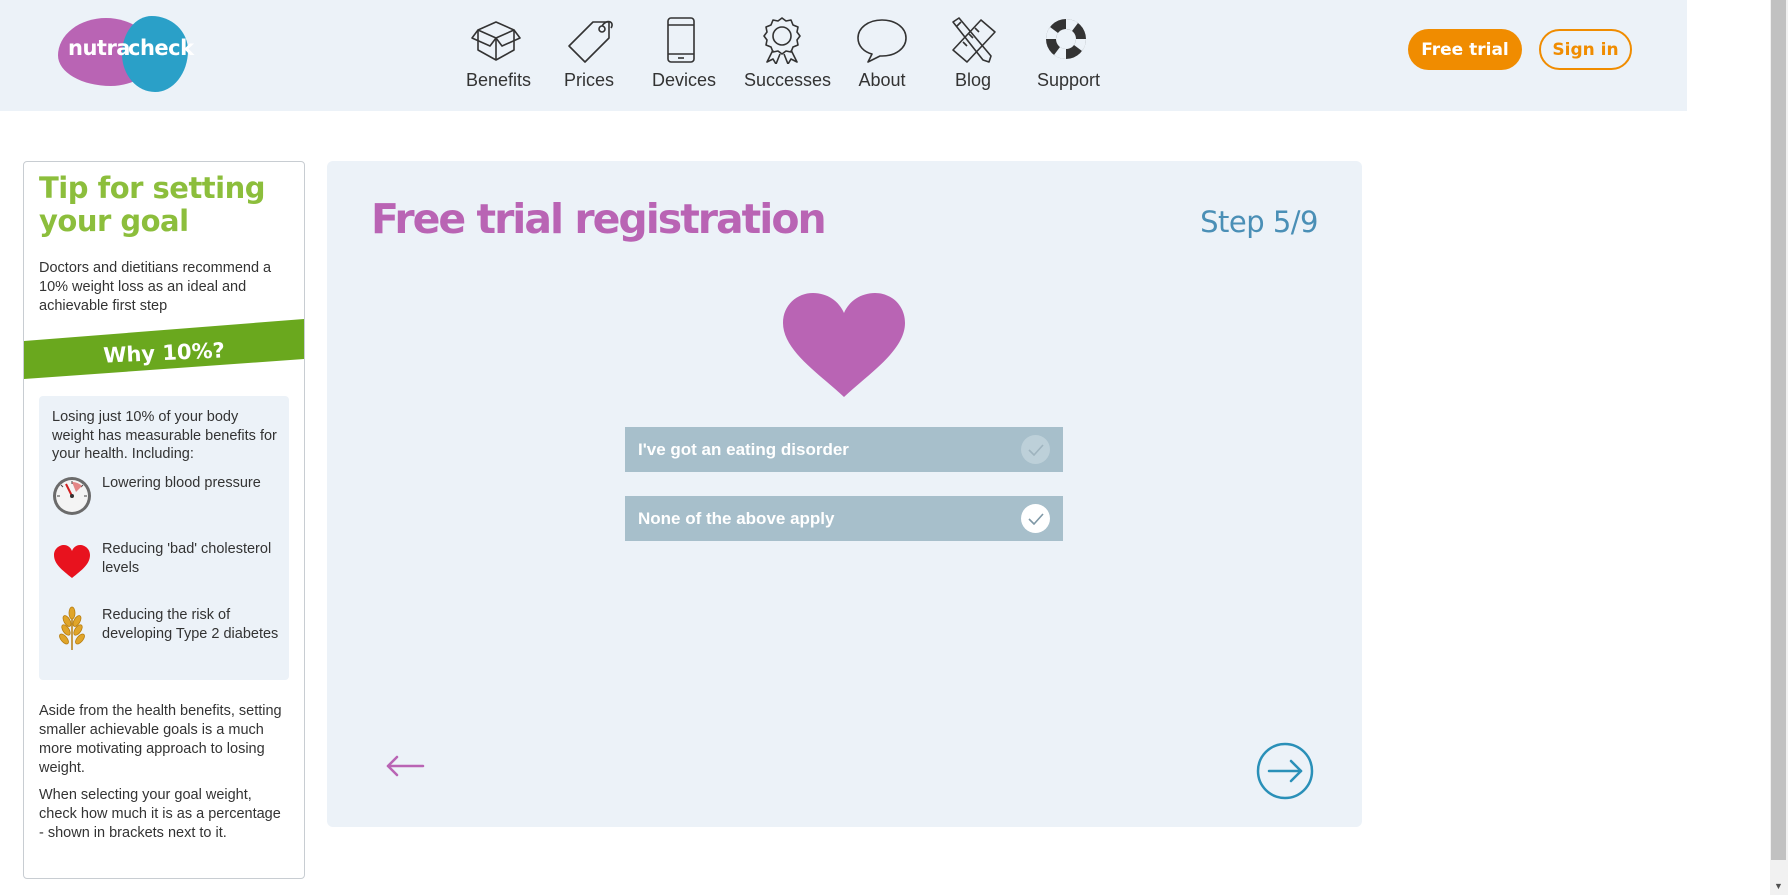 The height and width of the screenshot is (895, 1788). I want to click on nav-label: About, so click(882, 80).